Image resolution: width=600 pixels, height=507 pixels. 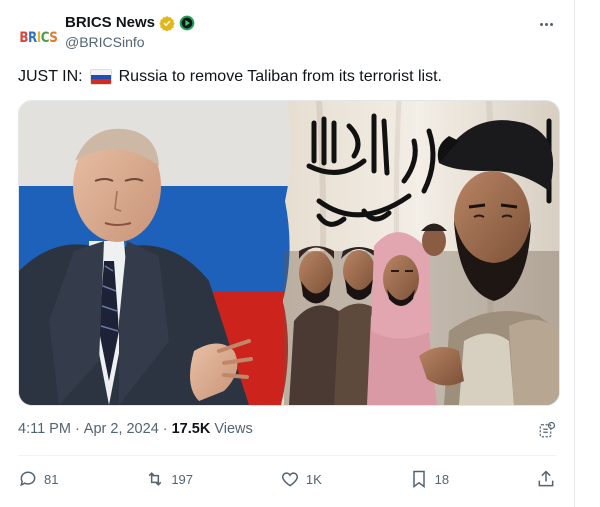 I want to click on tweet-meta: 4:11 PM · Apr 2, 2024 · 17.5K Views, so click(x=135, y=429).